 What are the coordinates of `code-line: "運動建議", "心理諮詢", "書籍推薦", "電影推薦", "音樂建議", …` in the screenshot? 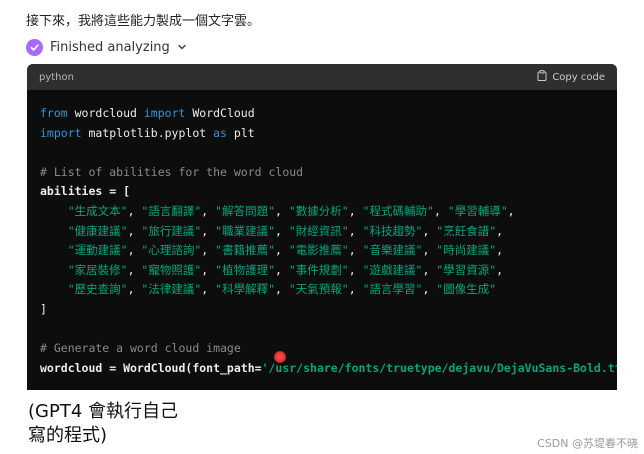 It's located at (328, 251).